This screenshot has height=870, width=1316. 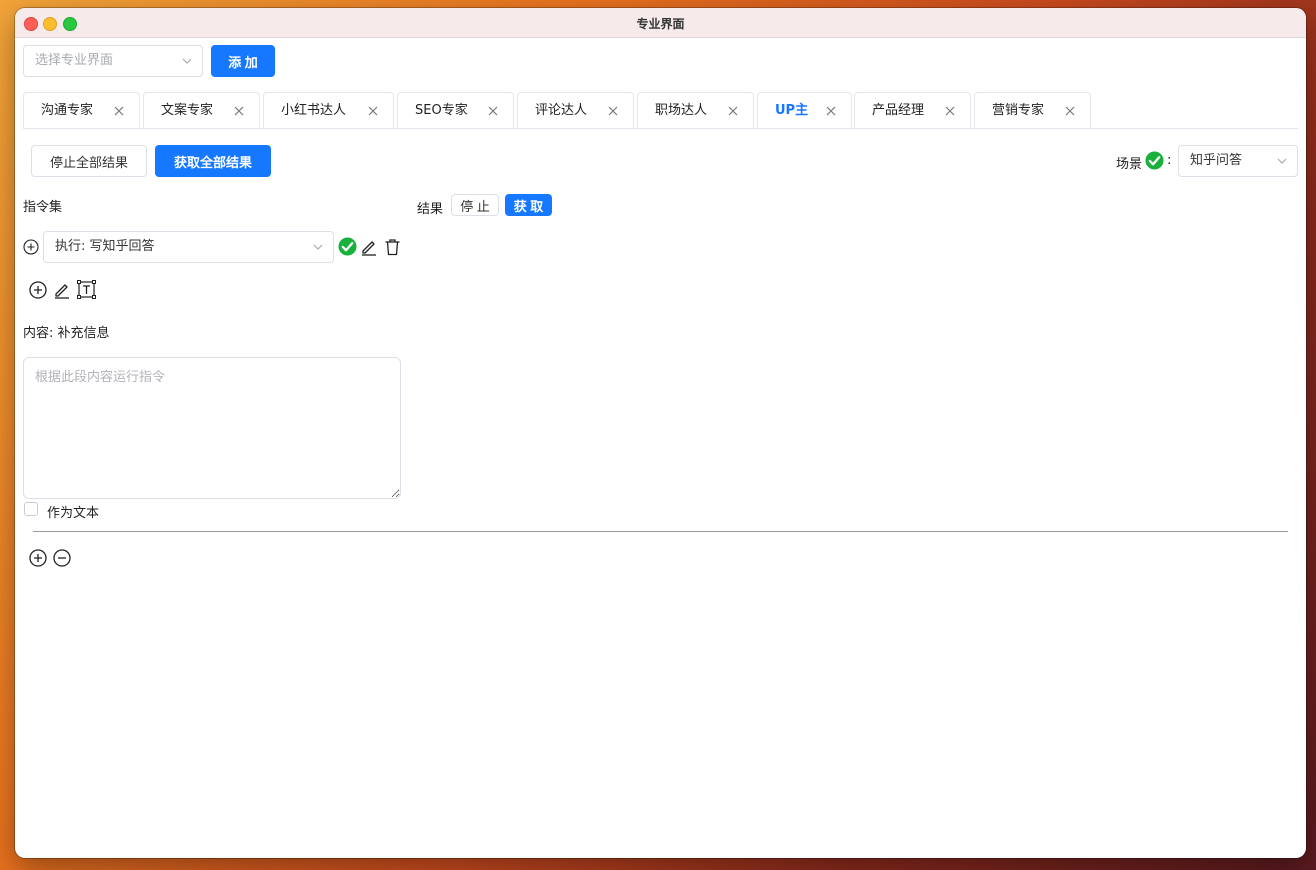 What do you see at coordinates (898, 110) in the screenshot?
I see `tab-label: 产品经理` at bounding box center [898, 110].